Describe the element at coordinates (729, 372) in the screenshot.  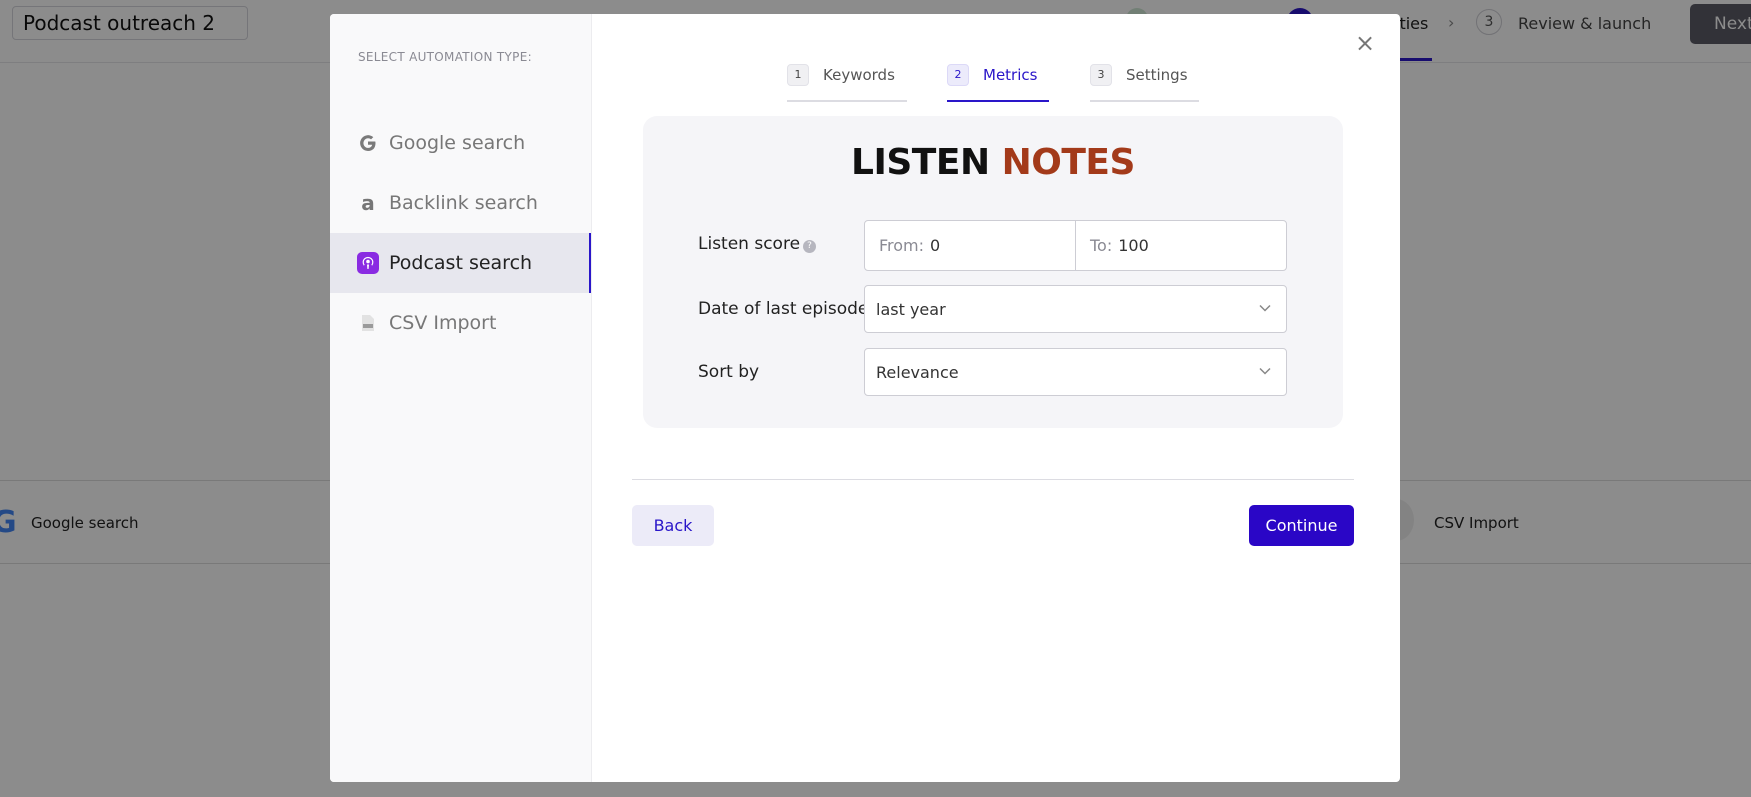
I see `sort-by-label: Sort by` at that location.